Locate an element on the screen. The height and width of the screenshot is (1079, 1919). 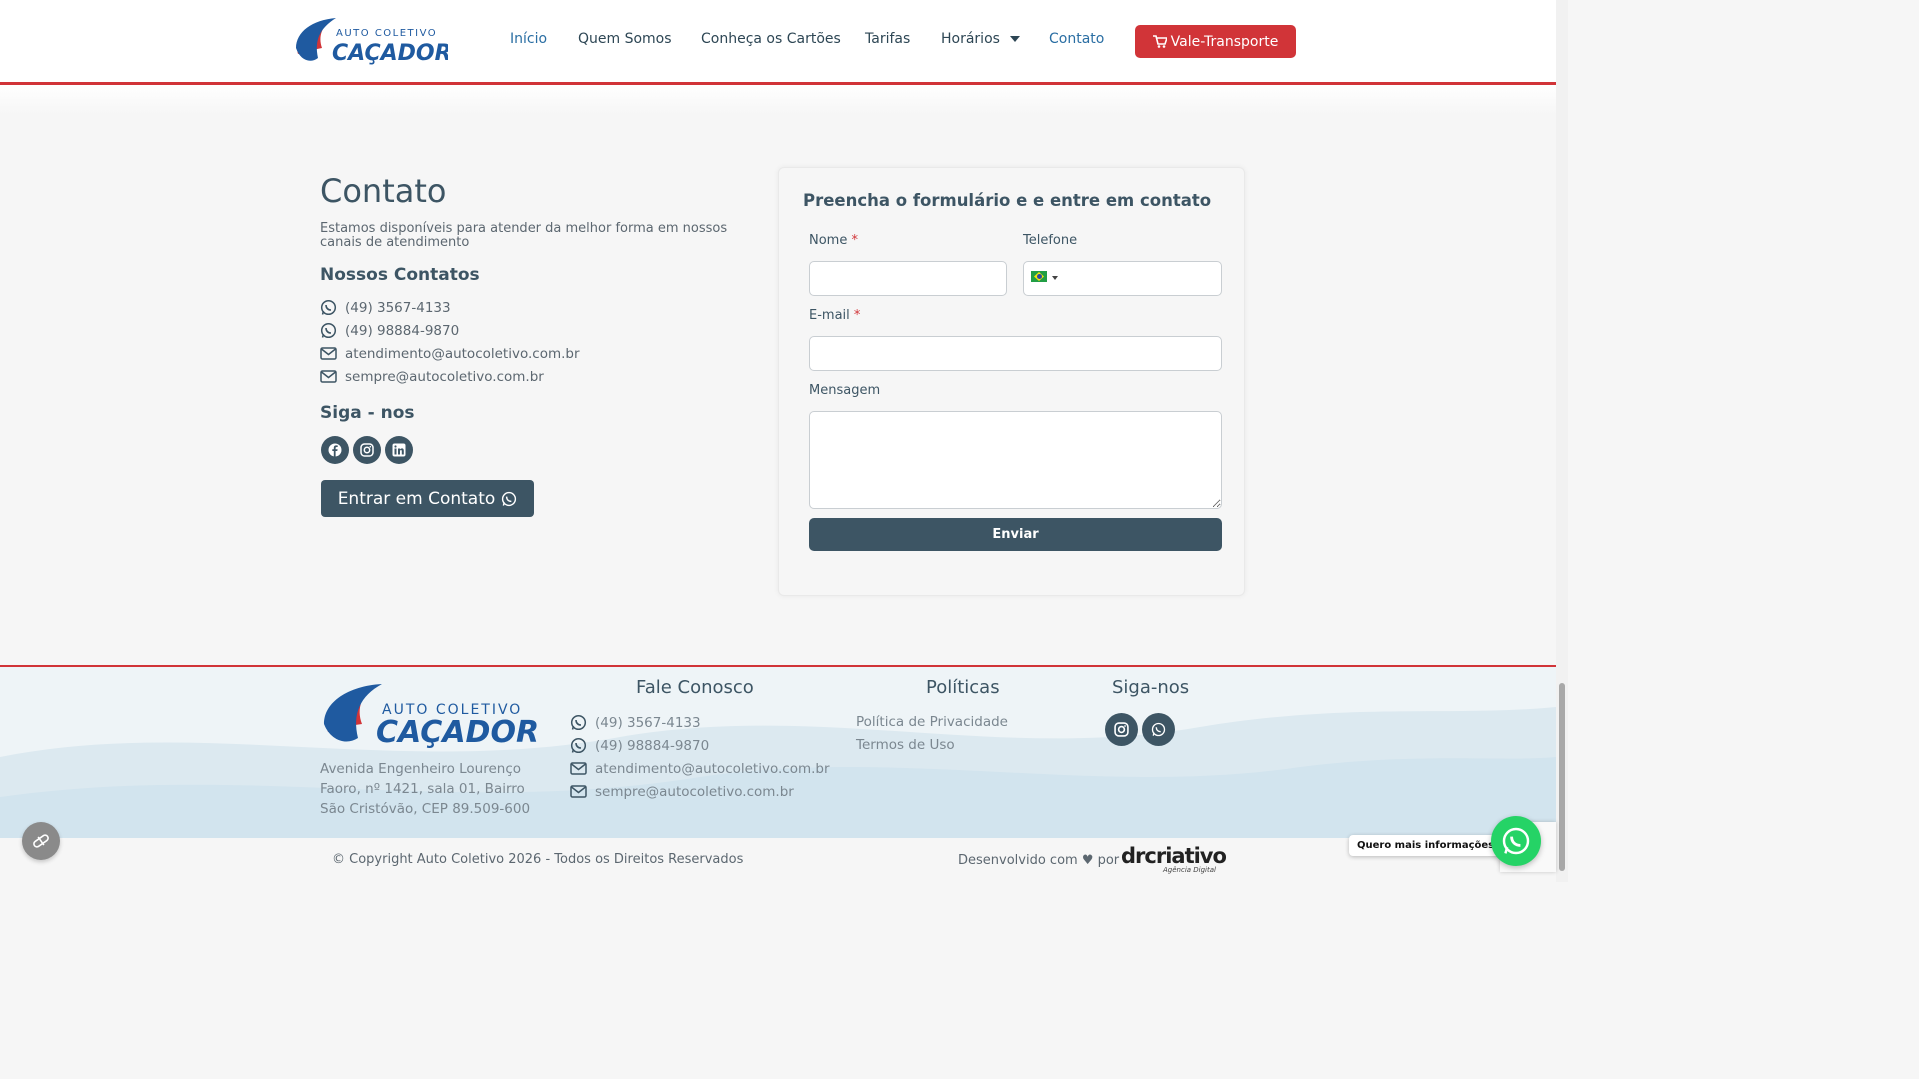
linkedin-icon is located at coordinates (399, 450).